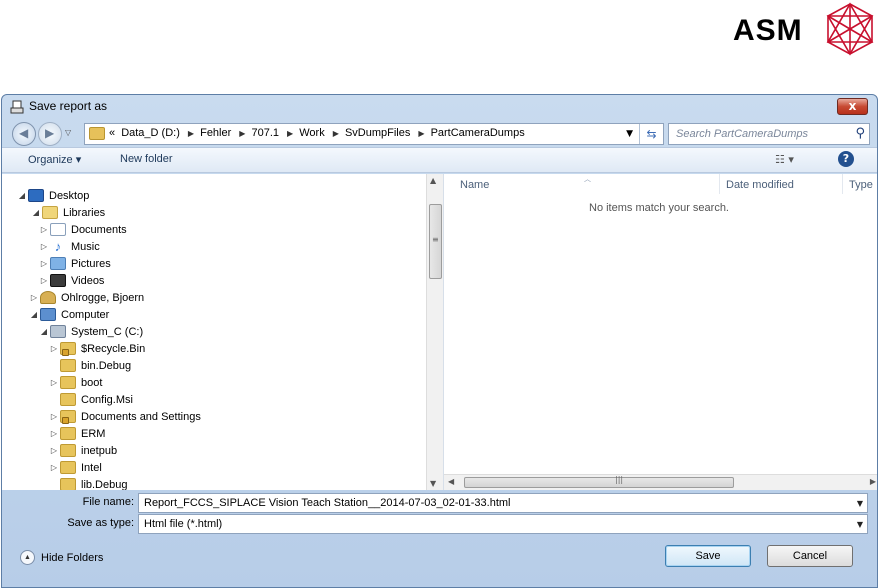 The height and width of the screenshot is (588, 880). What do you see at coordinates (69, 246) in the screenshot?
I see `tree-item-music: ▷ ♪ Music` at bounding box center [69, 246].